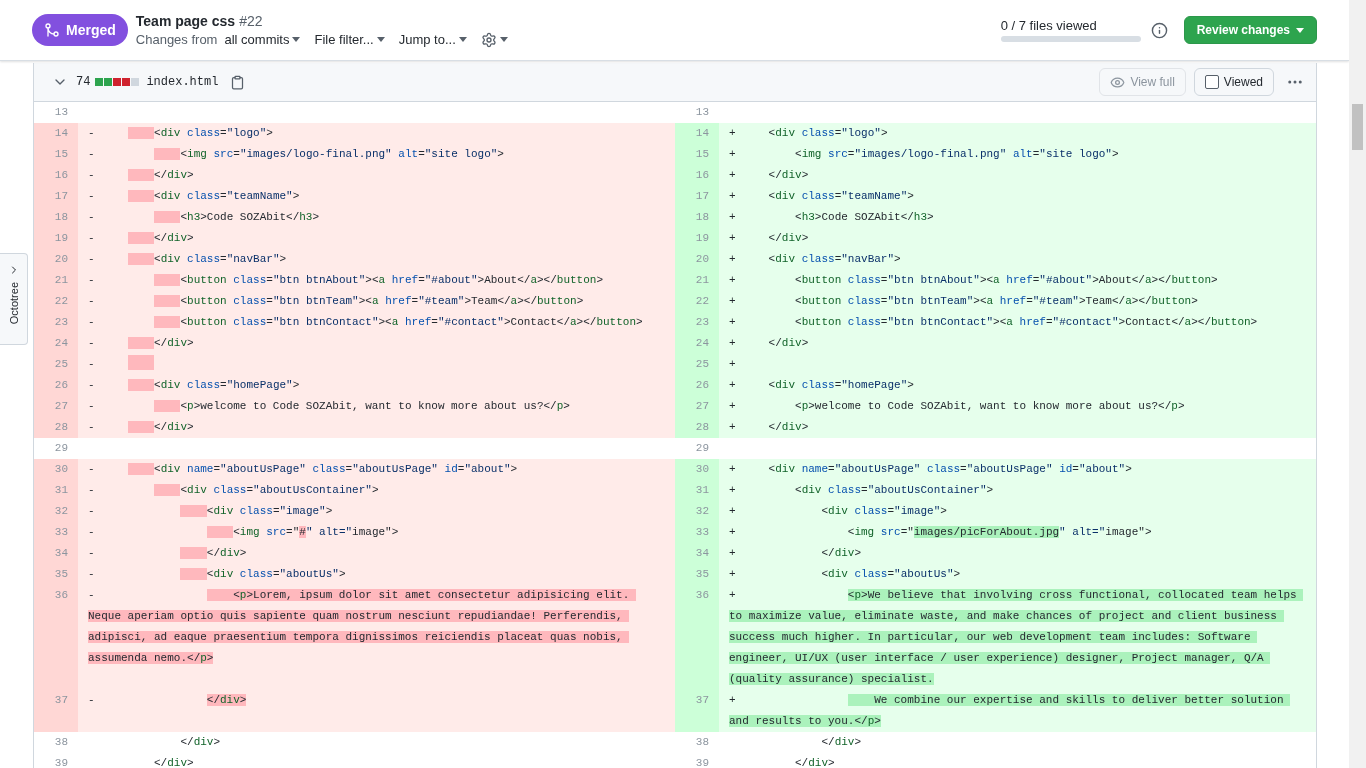 The width and height of the screenshot is (1366, 768). Describe the element at coordinates (14, 299) in the screenshot. I see `octotree-tab: Octotree` at that location.